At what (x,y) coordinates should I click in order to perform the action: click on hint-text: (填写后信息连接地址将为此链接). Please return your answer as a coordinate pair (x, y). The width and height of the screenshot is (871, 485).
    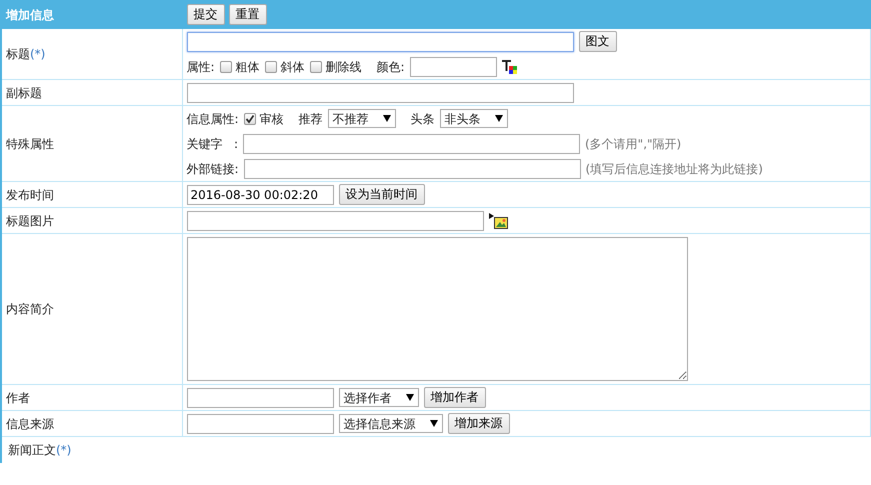
    Looking at the image, I should click on (674, 169).